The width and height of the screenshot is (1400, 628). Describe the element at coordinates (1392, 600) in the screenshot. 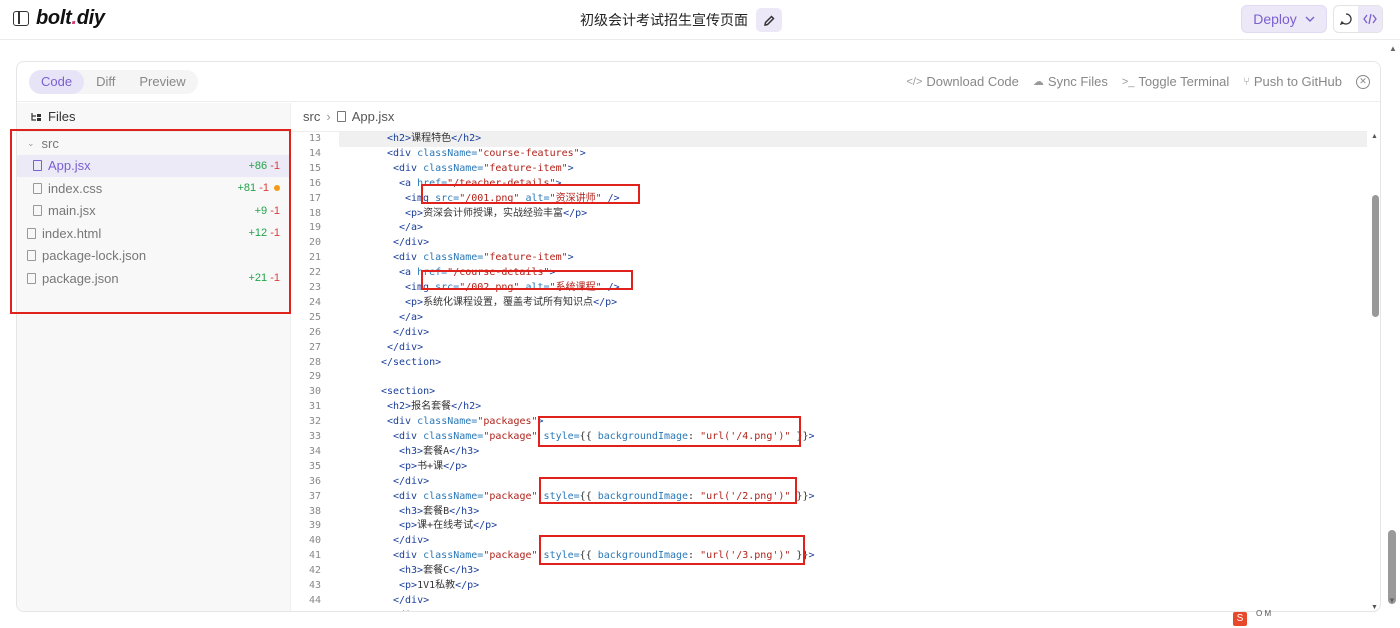

I see `page-scroll-down-icon: ▼` at that location.